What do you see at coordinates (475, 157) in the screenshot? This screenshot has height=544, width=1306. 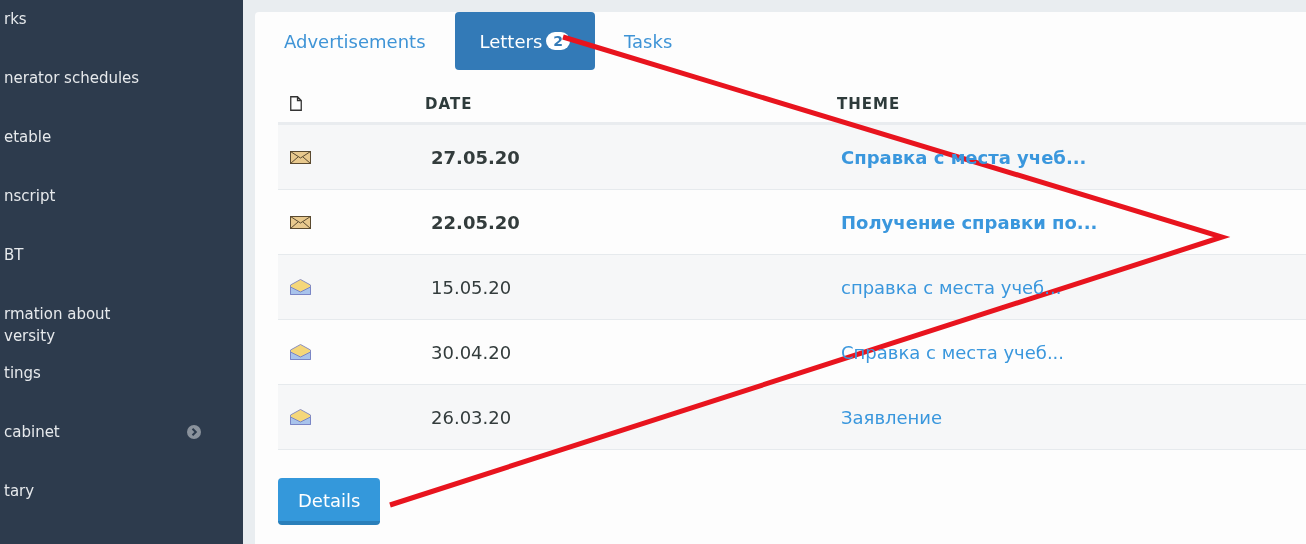 I see `date-cell: 27.05.20` at bounding box center [475, 157].